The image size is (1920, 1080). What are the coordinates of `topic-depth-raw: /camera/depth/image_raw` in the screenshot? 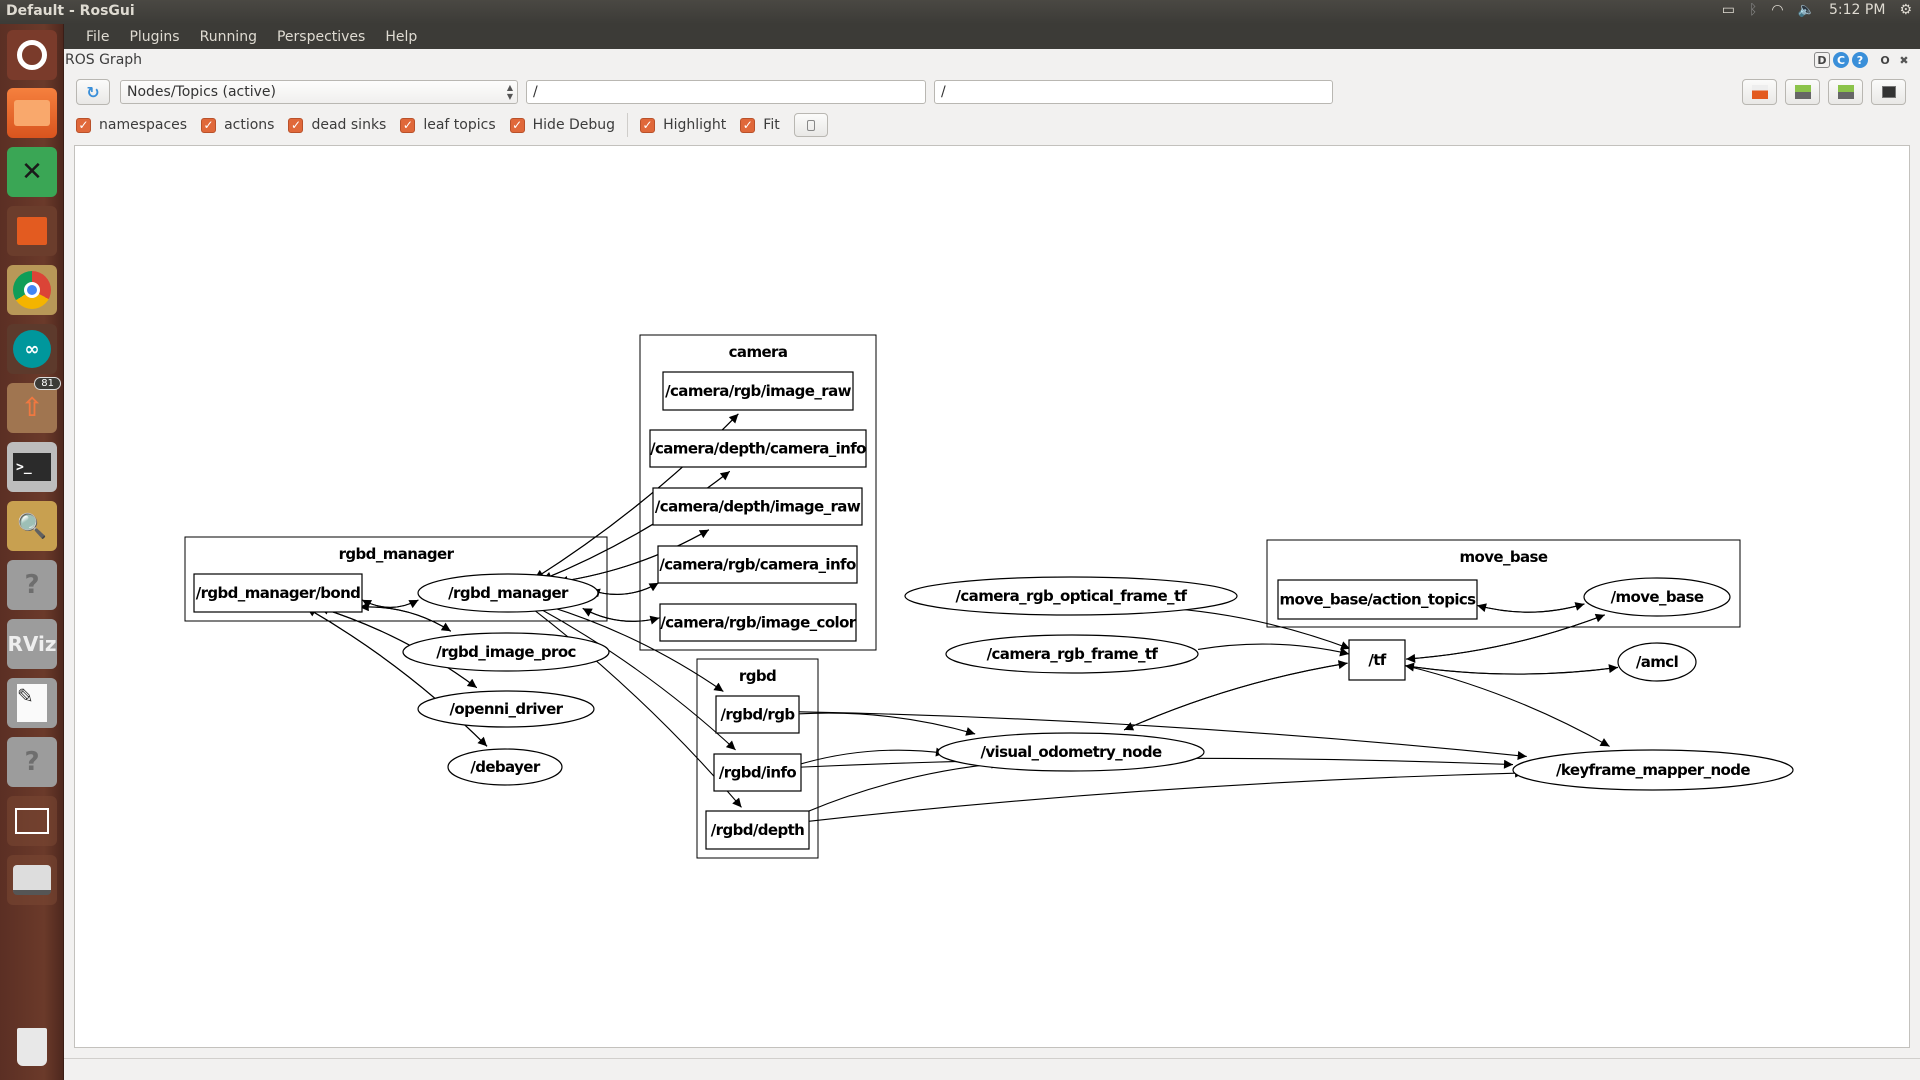 It's located at (757, 506).